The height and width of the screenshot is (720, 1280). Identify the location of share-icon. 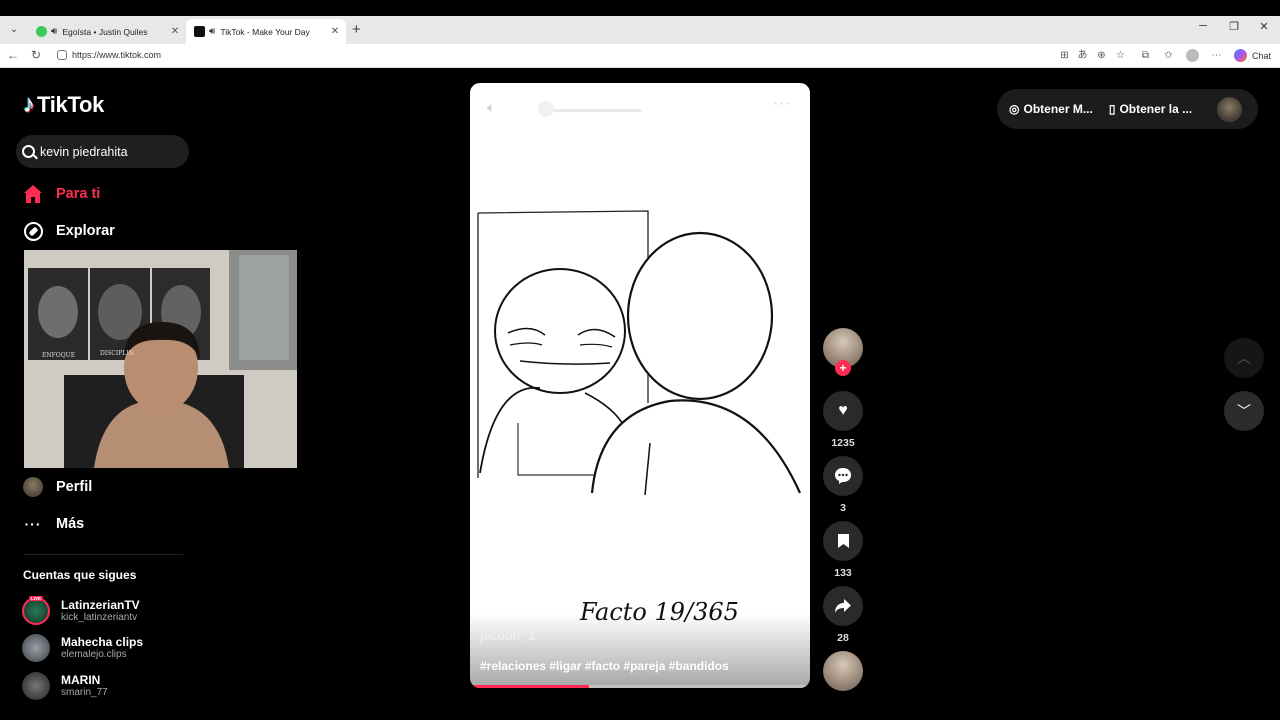
(843, 606).